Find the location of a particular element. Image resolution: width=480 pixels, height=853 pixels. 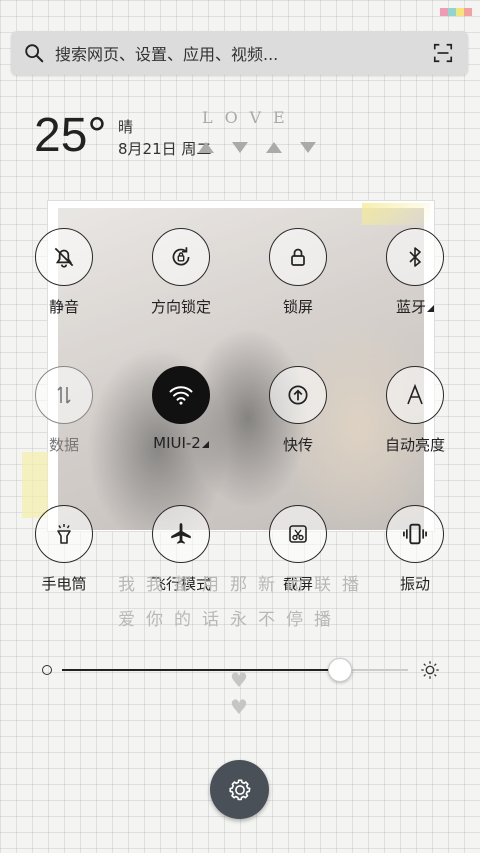

toggle-wifi: MIUI-2 is located at coordinates (181, 409).